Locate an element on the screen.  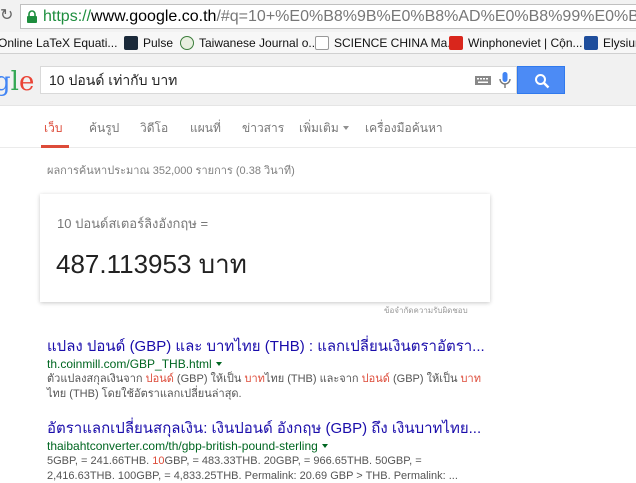
converter-question: 10 ปอนด์สเตอร์ลิงอังกฤษ = is located at coordinates (133, 223).